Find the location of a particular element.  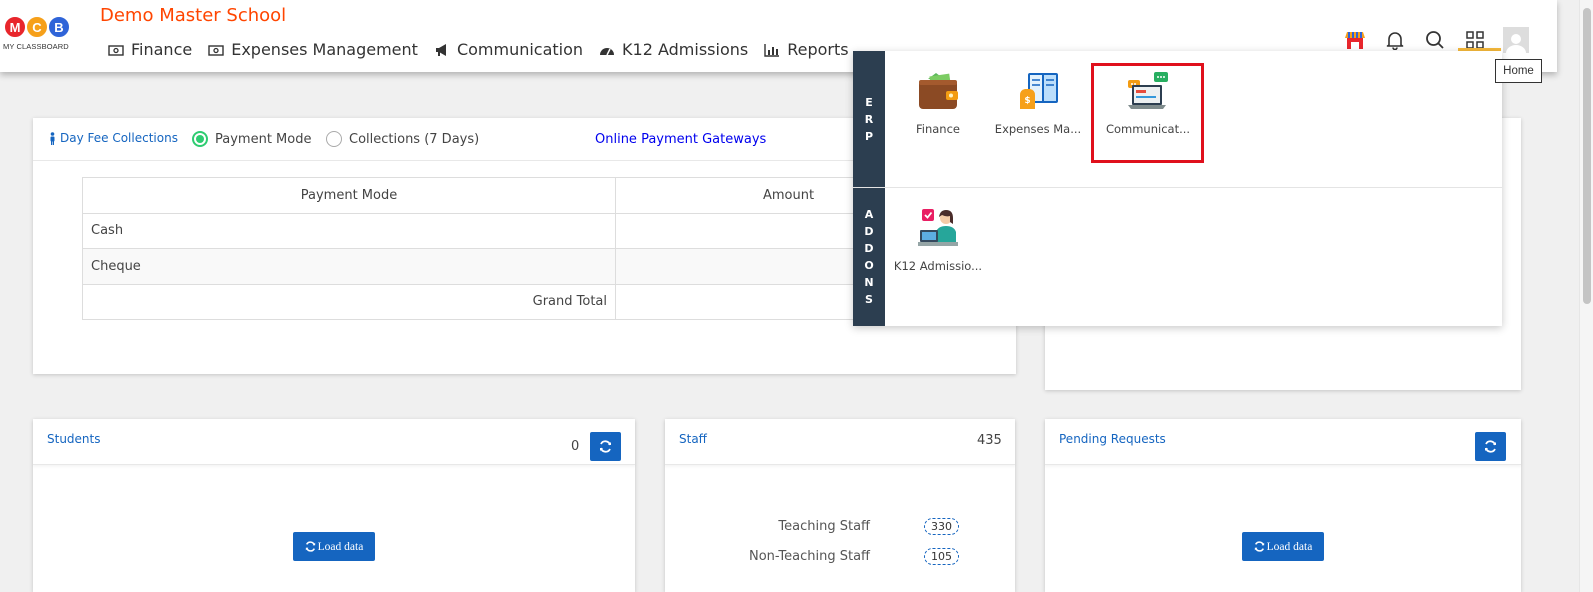

cell-mode: Cheque is located at coordinates (349, 266).